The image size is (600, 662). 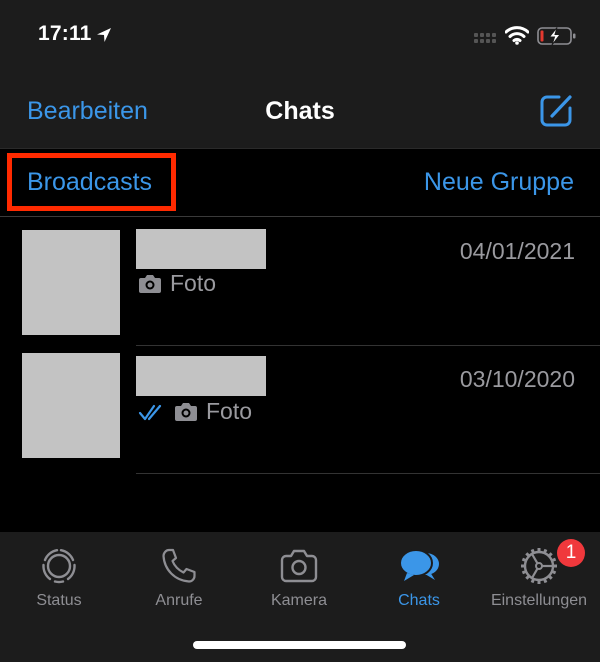 What do you see at coordinates (419, 565) in the screenshot?
I see `chat-bubbles-icon` at bounding box center [419, 565].